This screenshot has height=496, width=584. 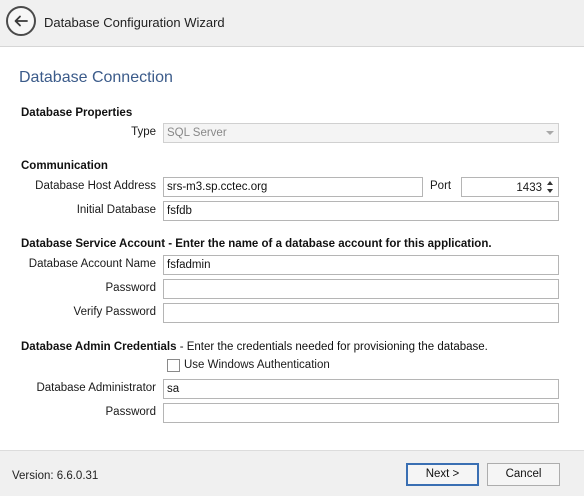 What do you see at coordinates (96, 77) in the screenshot?
I see `section-title: Database Connection` at bounding box center [96, 77].